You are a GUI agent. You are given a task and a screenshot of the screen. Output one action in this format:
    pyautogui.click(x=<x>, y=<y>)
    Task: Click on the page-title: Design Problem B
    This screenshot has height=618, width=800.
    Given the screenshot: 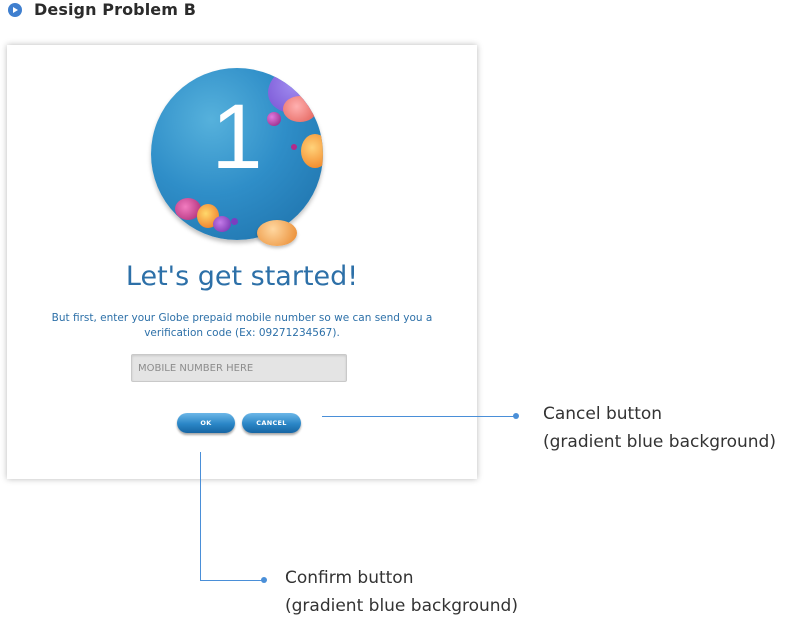 What is the action you would take?
    pyautogui.click(x=115, y=9)
    